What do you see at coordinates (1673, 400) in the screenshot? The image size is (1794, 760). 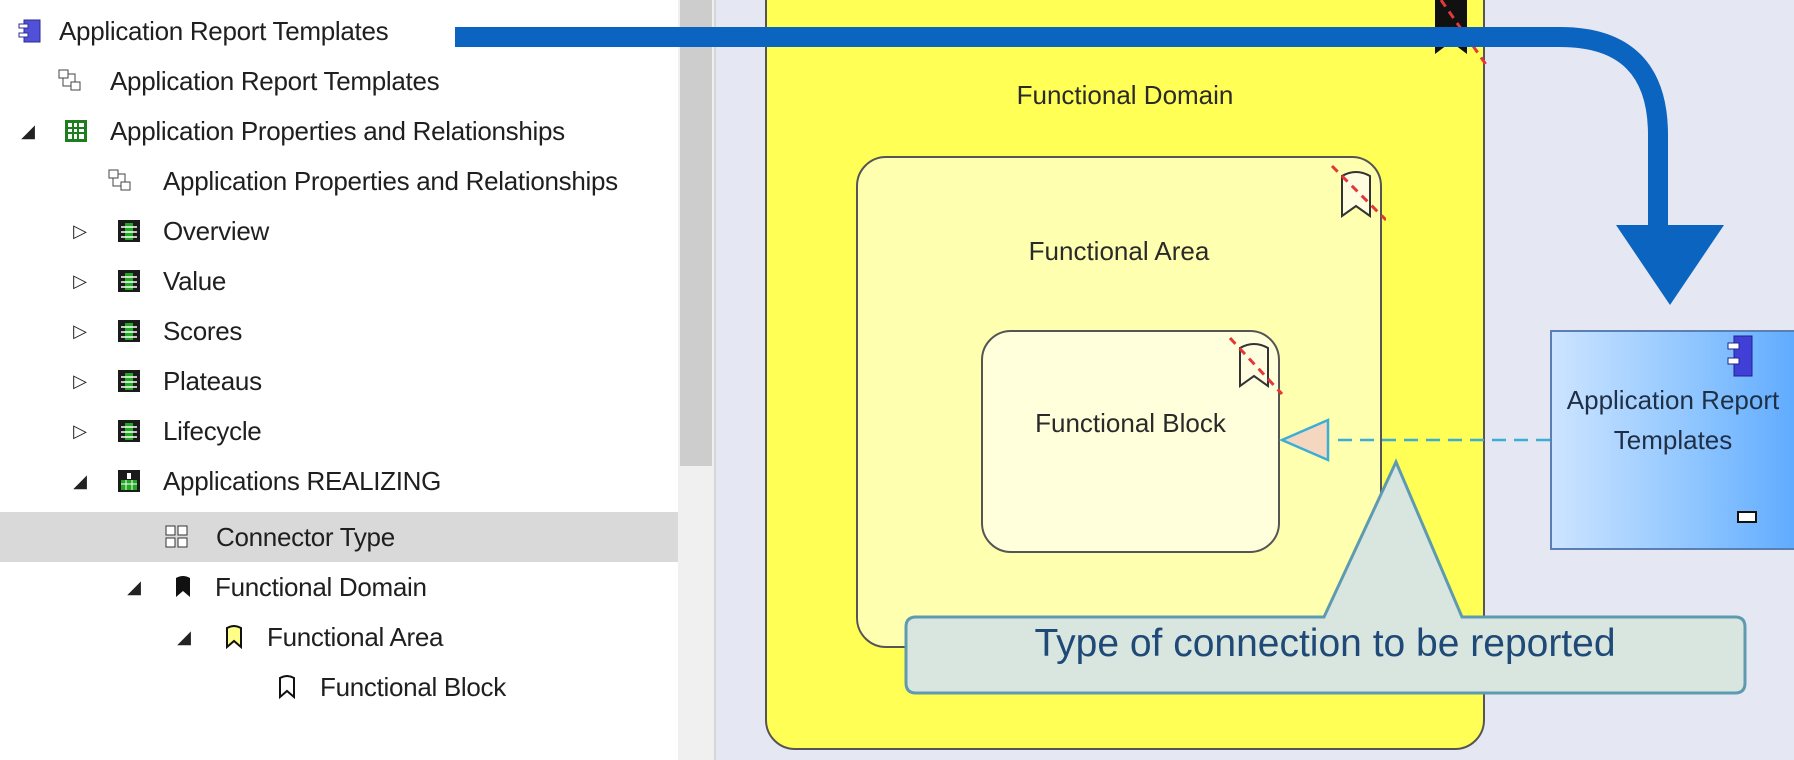 I see `app-label-line1: Application Report` at bounding box center [1673, 400].